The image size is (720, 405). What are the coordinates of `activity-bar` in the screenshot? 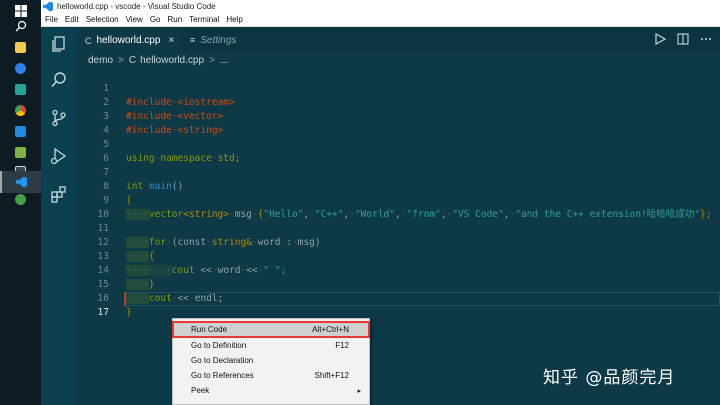 It's located at (59, 216).